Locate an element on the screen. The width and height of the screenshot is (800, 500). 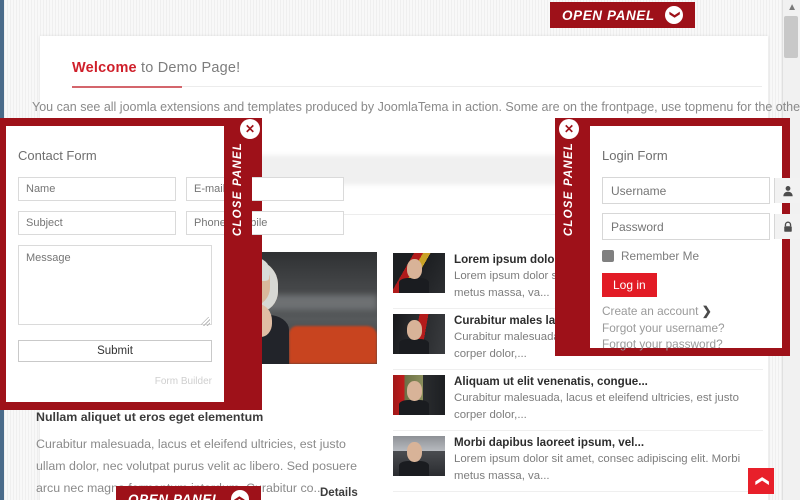
username-field is located at coordinates (701, 190).